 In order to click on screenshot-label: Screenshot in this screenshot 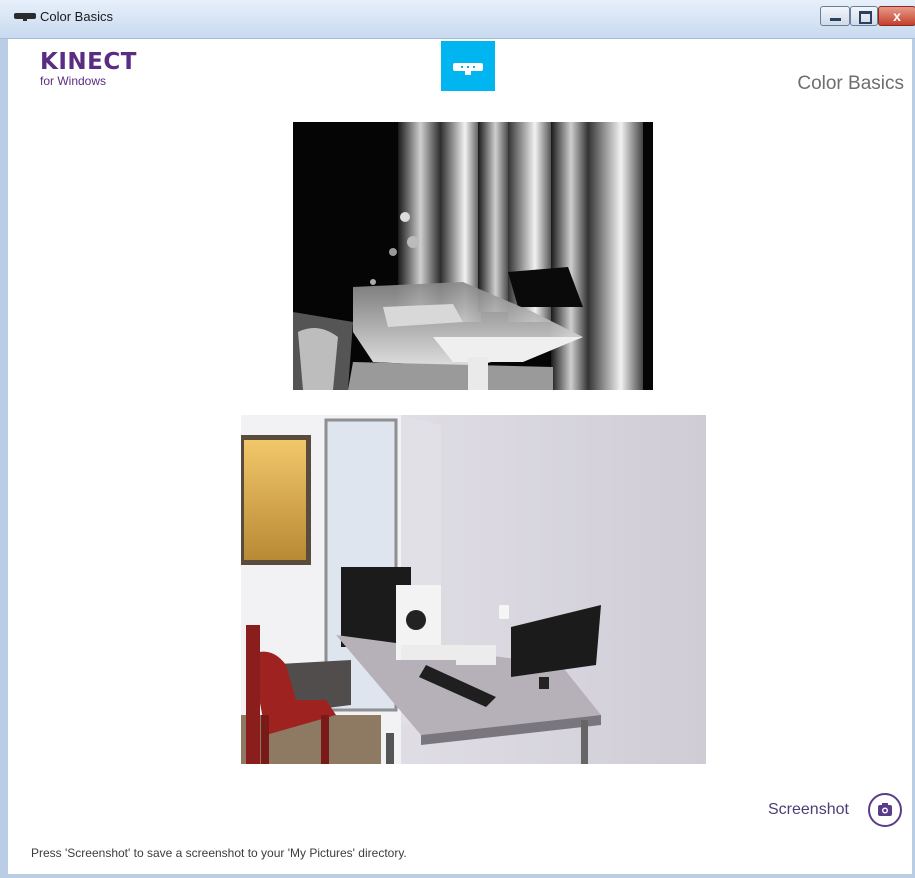, I will do `click(808, 809)`.